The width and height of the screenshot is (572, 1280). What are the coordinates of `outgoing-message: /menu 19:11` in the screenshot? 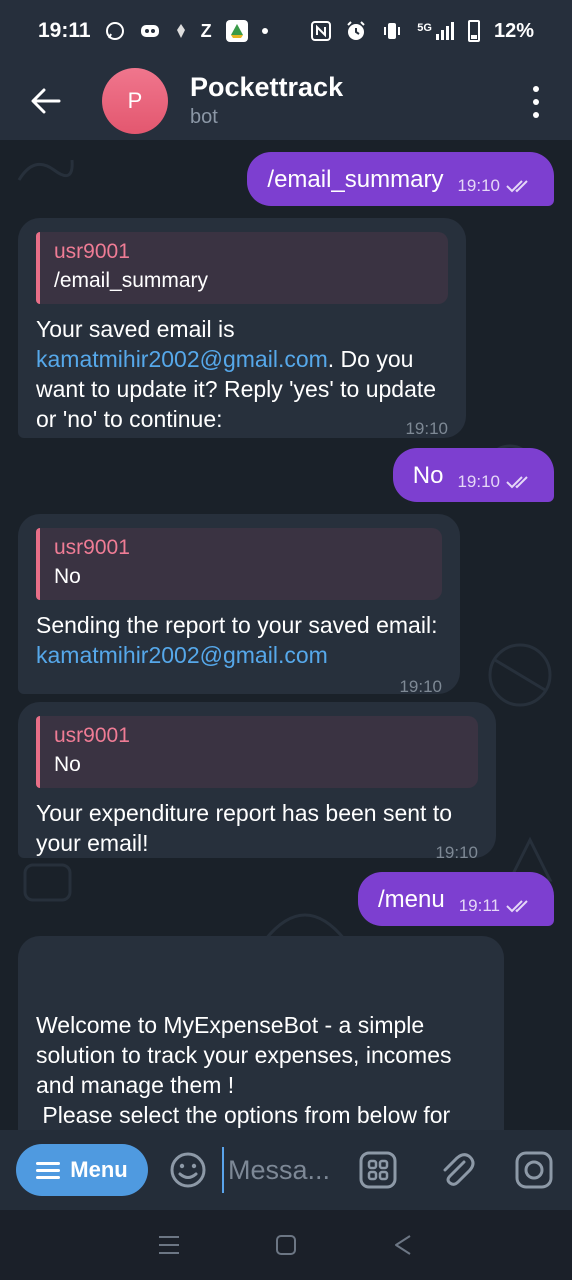 It's located at (456, 899).